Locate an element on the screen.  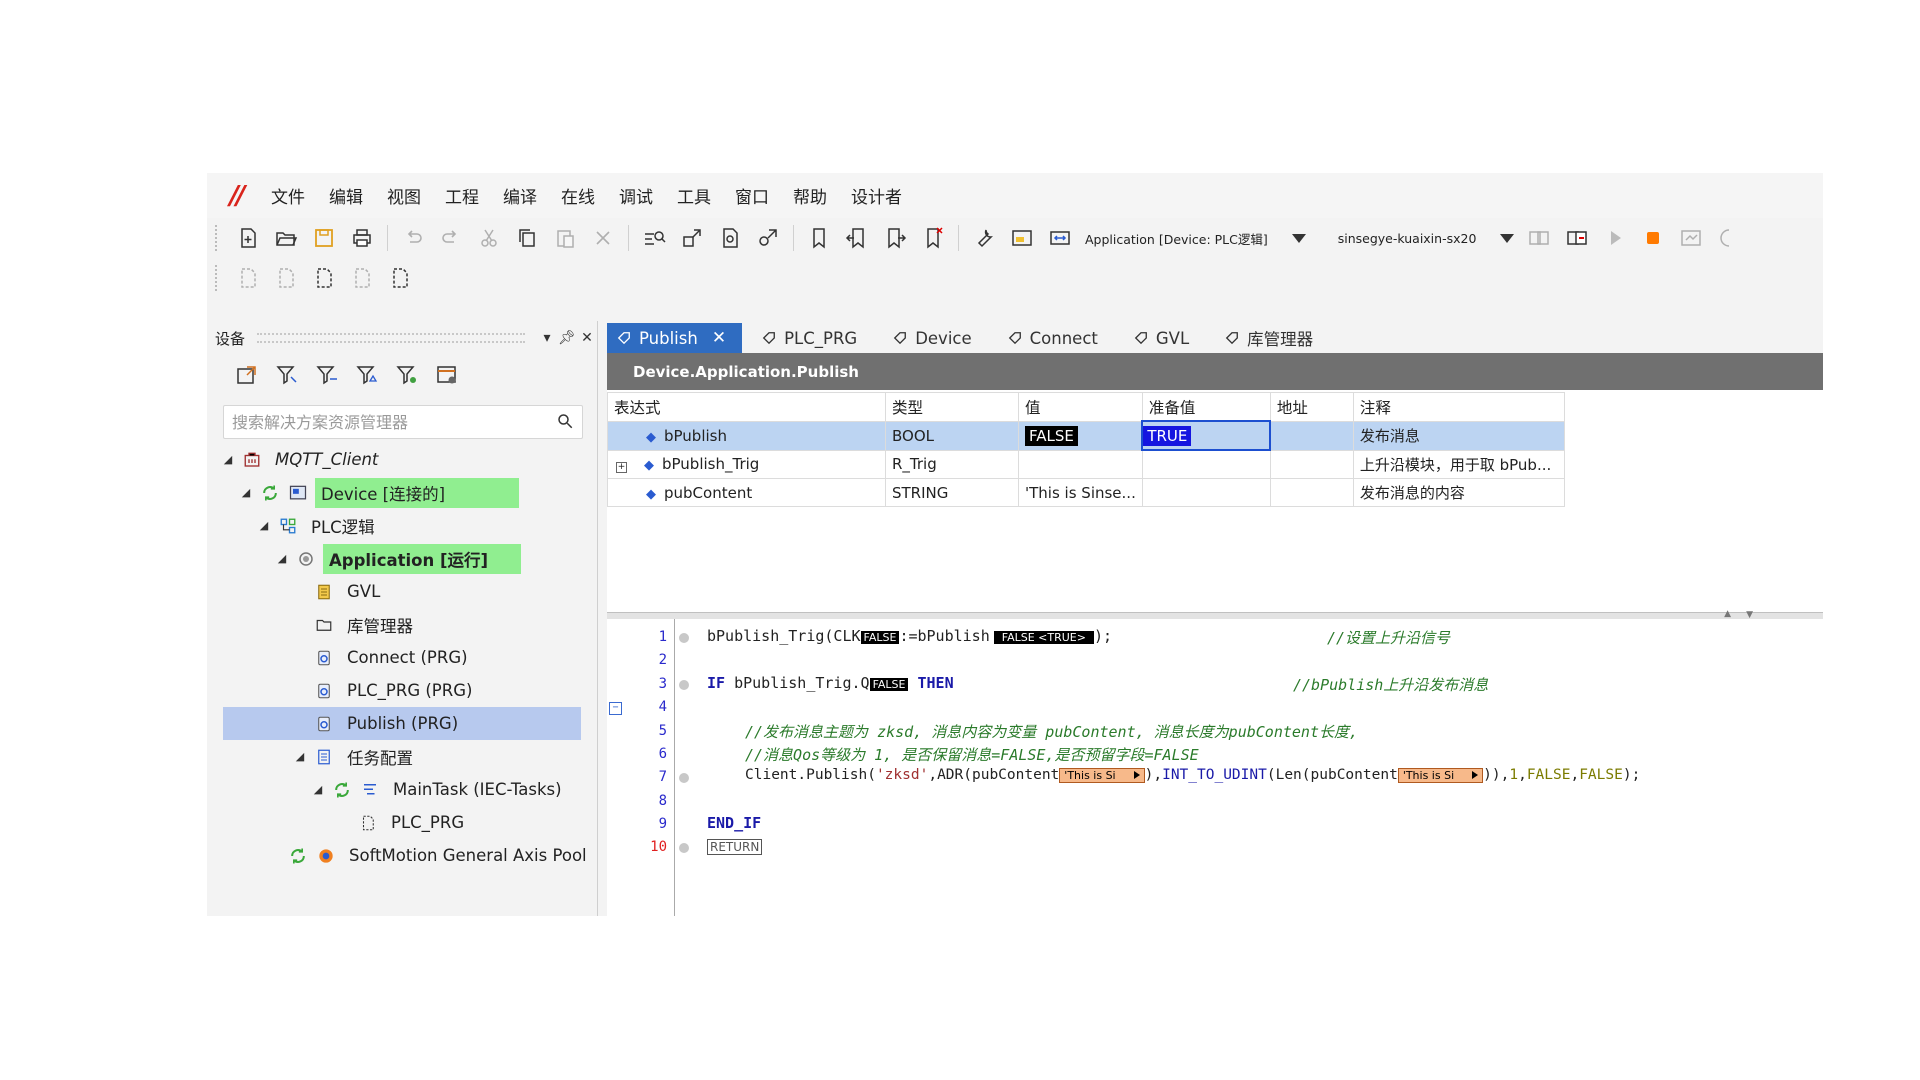
find-replace-icon is located at coordinates (654, 238).